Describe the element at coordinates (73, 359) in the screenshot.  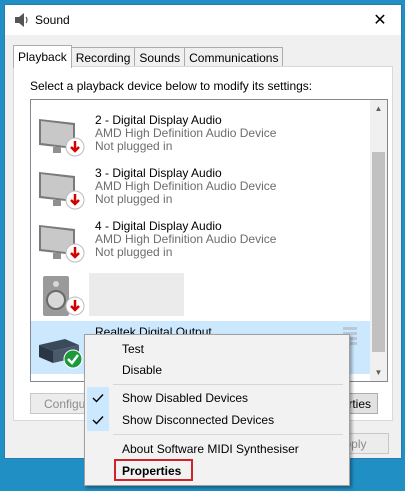
I see `default-check-icon` at that location.